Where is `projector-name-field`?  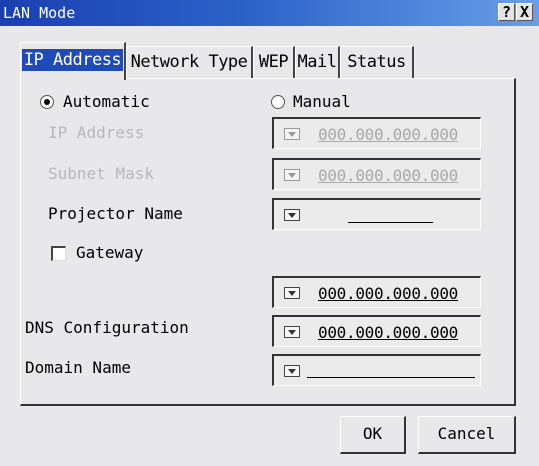 projector-name-field is located at coordinates (376, 214).